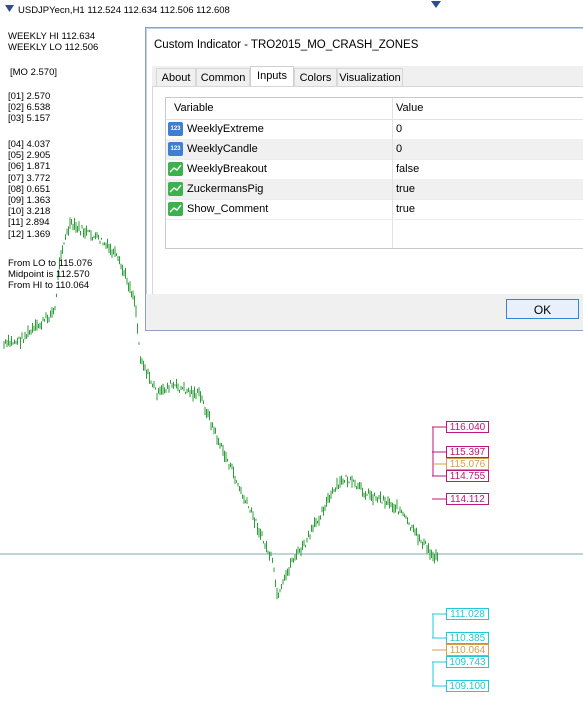 This screenshot has width=583, height=713. What do you see at coordinates (225, 129) in the screenshot?
I see `input-variable: WeeklyExtreme` at bounding box center [225, 129].